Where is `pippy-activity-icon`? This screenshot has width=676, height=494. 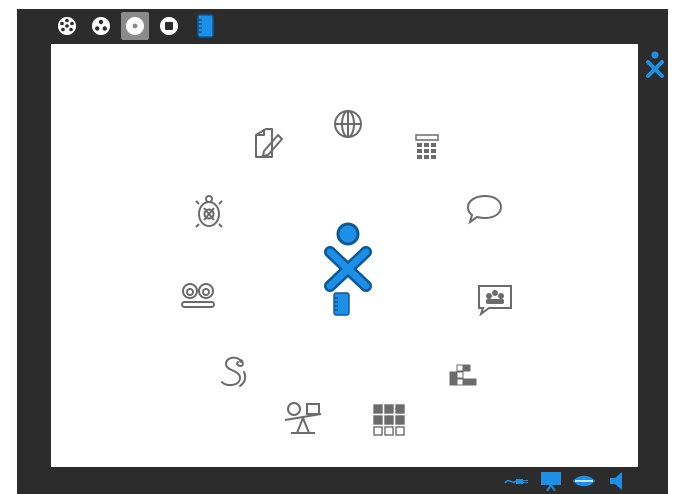 pippy-activity-icon is located at coordinates (232, 372).